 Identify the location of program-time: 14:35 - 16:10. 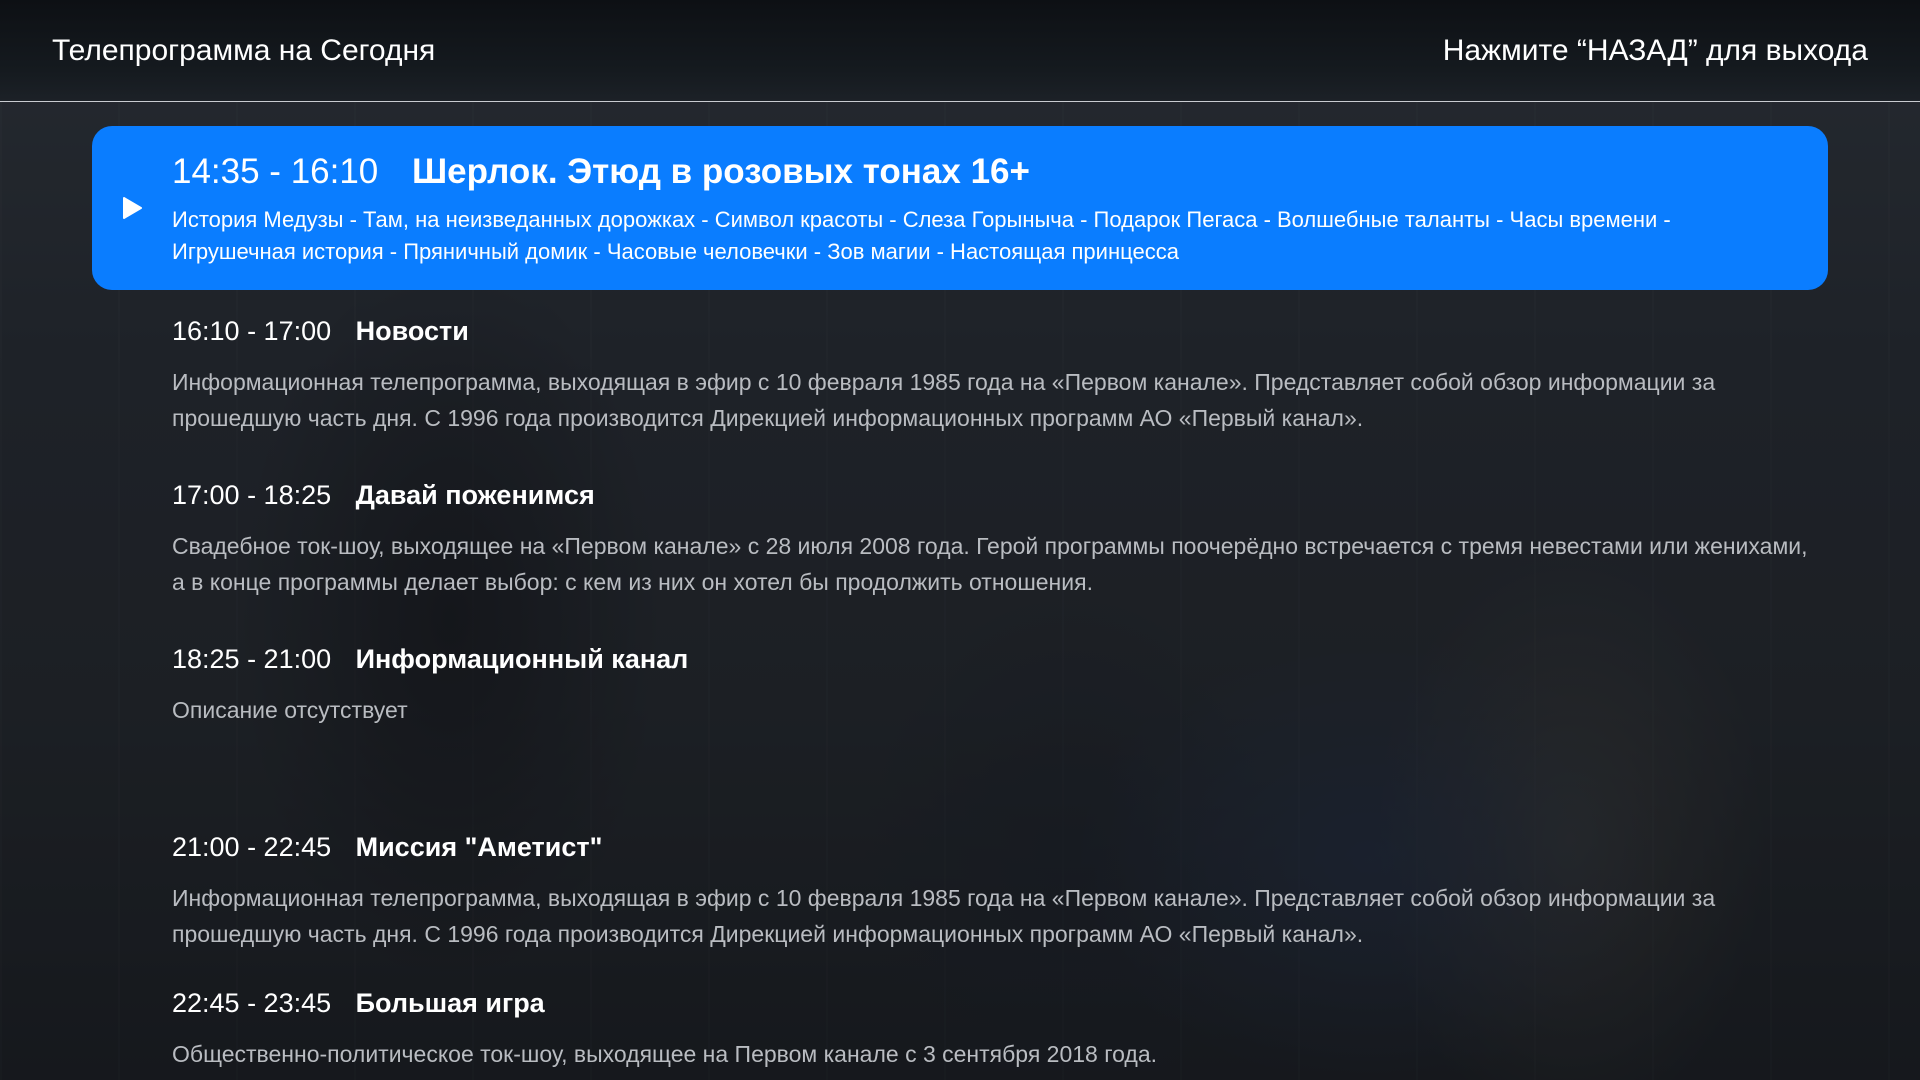
(275, 171).